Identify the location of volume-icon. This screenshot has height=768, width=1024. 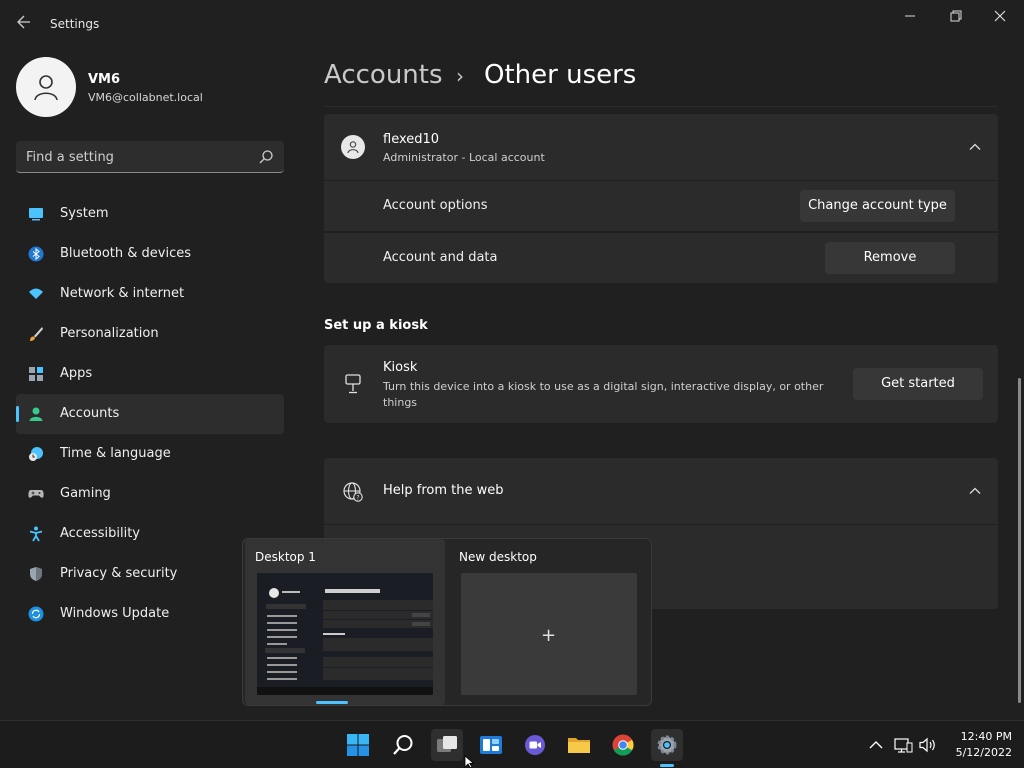
(928, 745).